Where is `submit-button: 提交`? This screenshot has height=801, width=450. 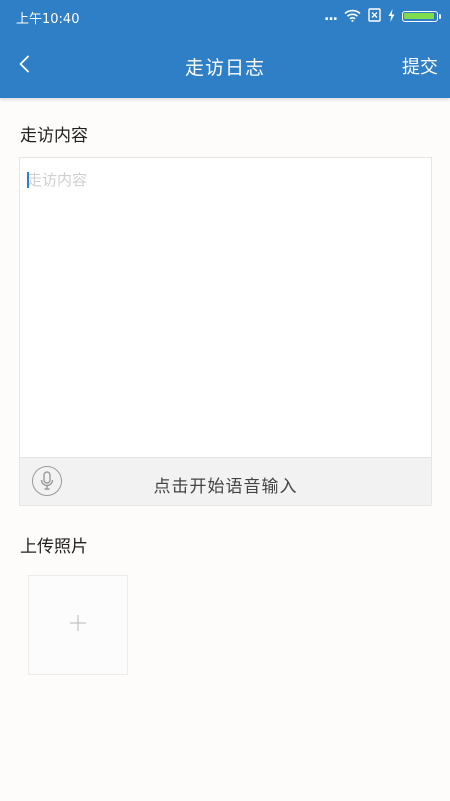 submit-button: 提交 is located at coordinates (420, 66).